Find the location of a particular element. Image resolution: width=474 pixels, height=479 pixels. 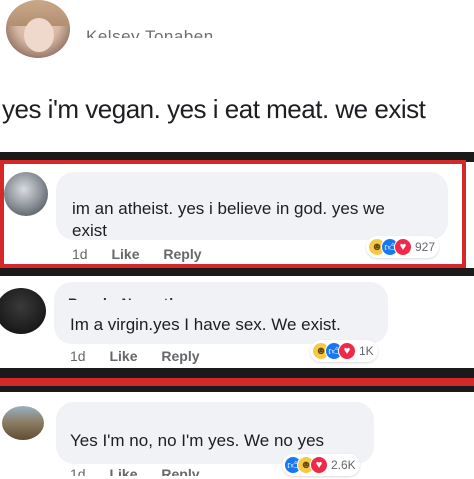

reaction-summary: ☻ 👍︎ ♥ 1K is located at coordinates (344, 351).